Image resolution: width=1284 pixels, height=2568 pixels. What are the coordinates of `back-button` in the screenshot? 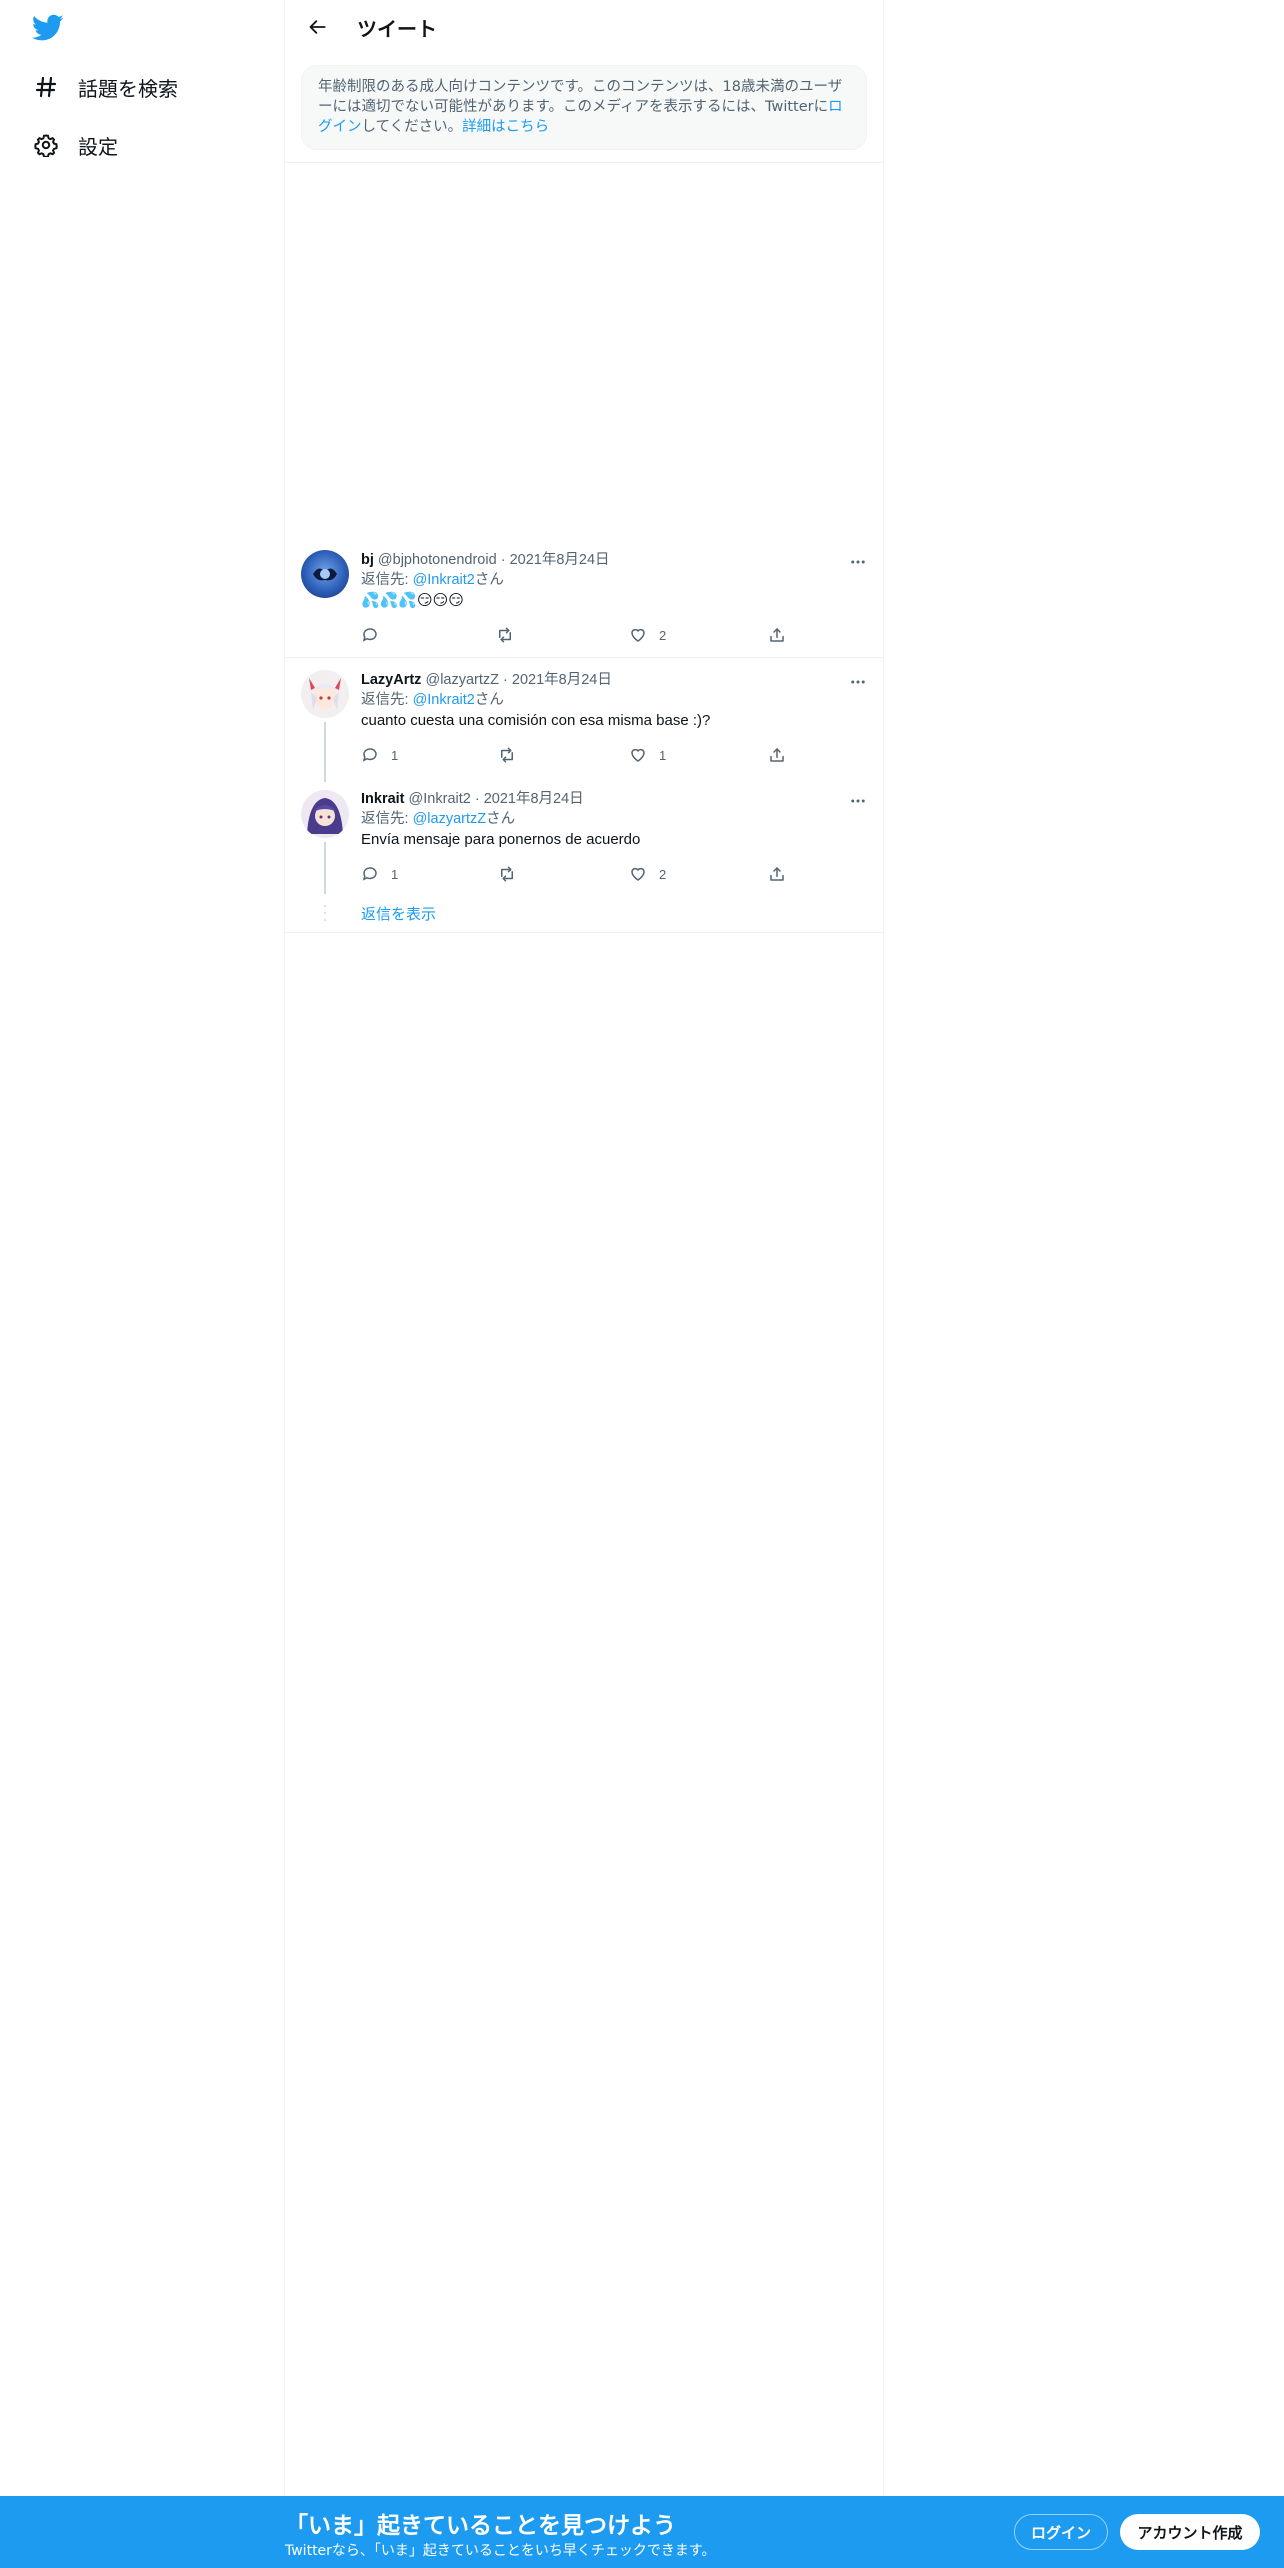 It's located at (318, 27).